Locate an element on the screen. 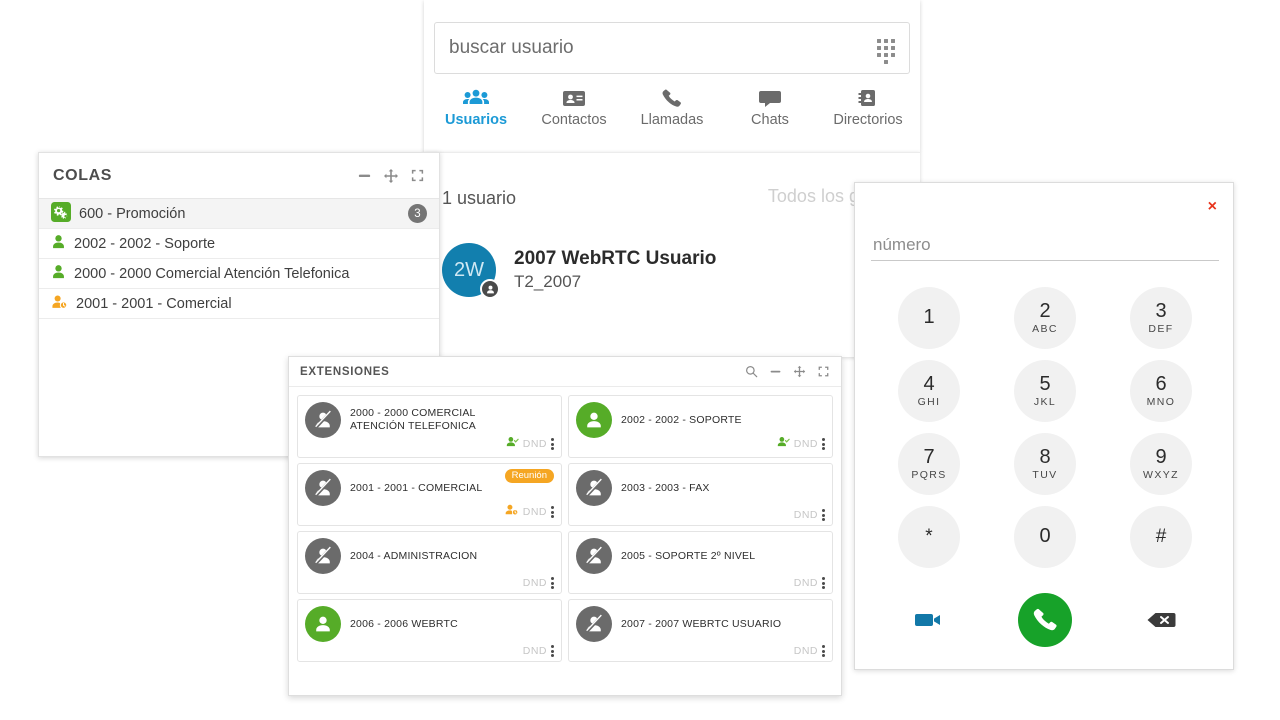 Image resolution: width=1280 pixels, height=720 pixels. tab-label: Llamadas is located at coordinates (672, 120).